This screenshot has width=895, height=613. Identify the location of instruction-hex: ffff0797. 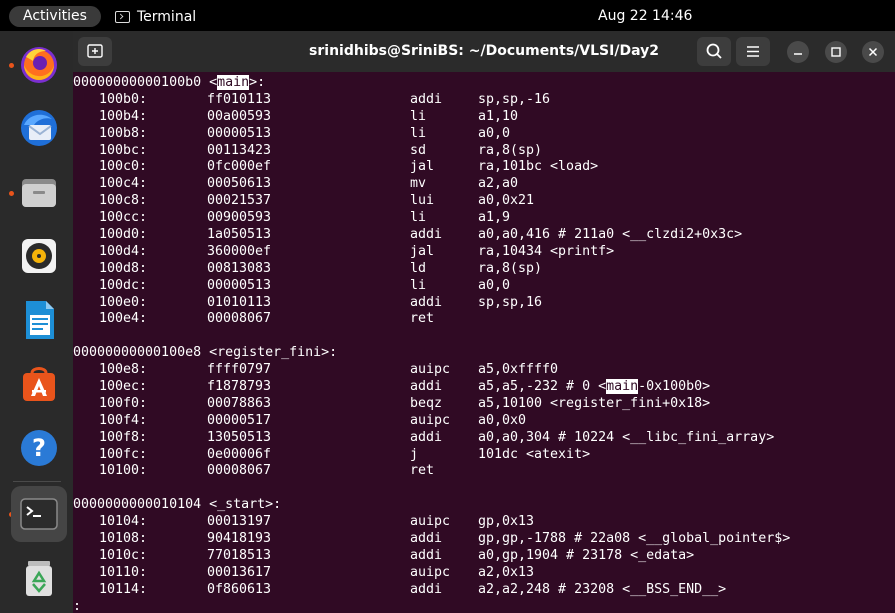
(239, 370).